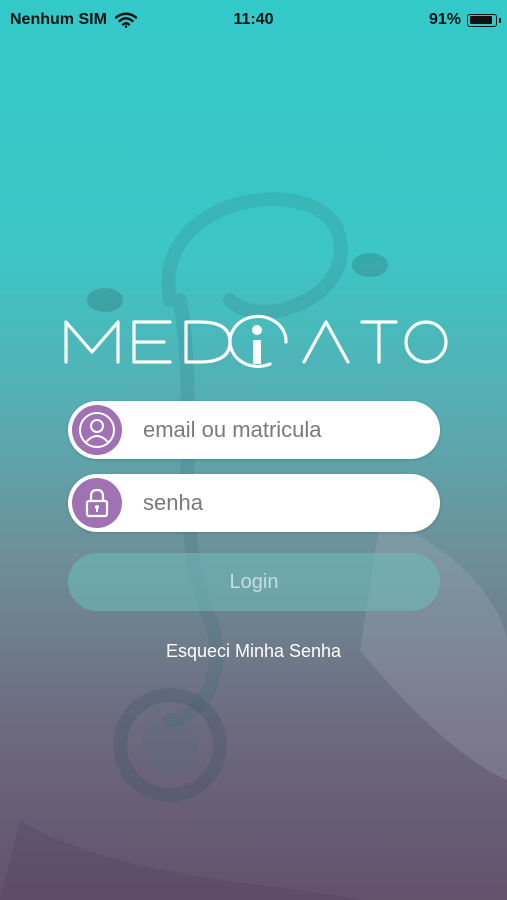  What do you see at coordinates (499, 20) in the screenshot?
I see `battery-cap` at bounding box center [499, 20].